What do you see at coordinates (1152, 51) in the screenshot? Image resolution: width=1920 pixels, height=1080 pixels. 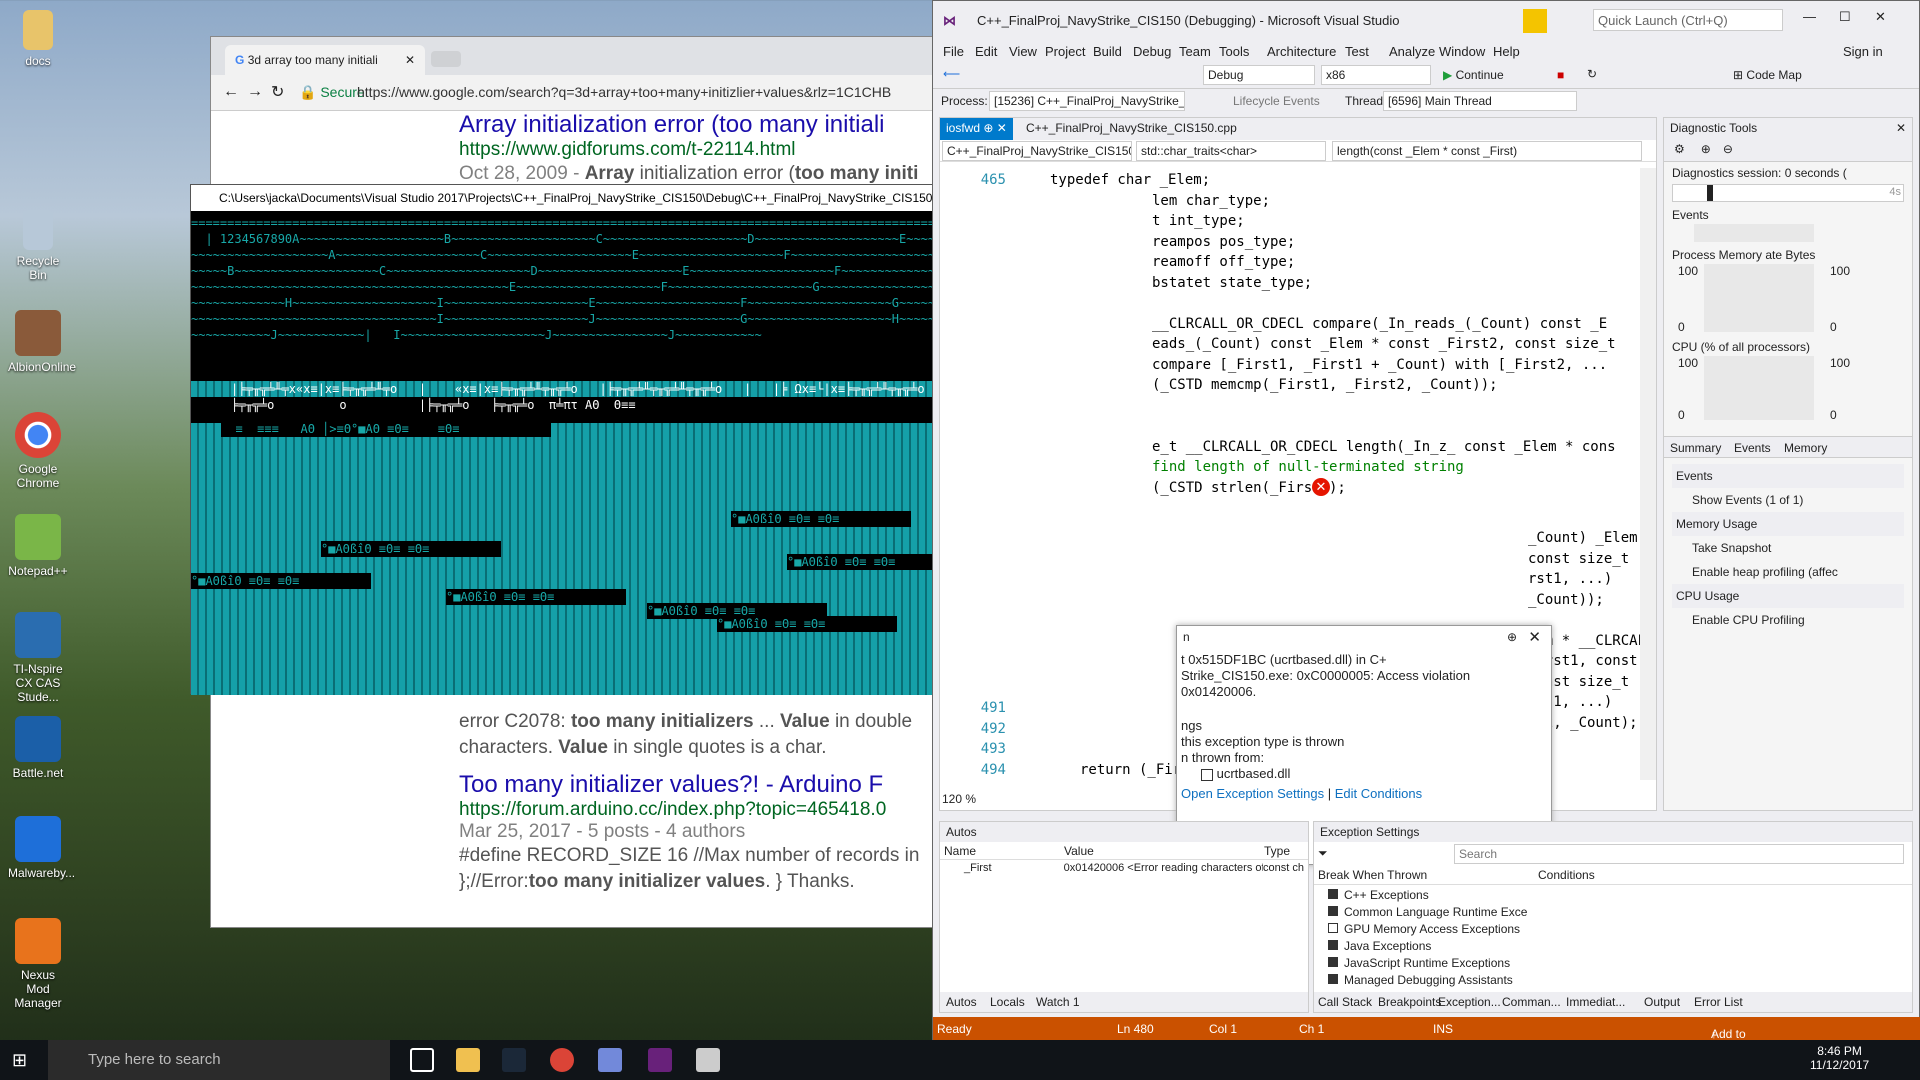 I see `menu-debug: Debug` at bounding box center [1152, 51].